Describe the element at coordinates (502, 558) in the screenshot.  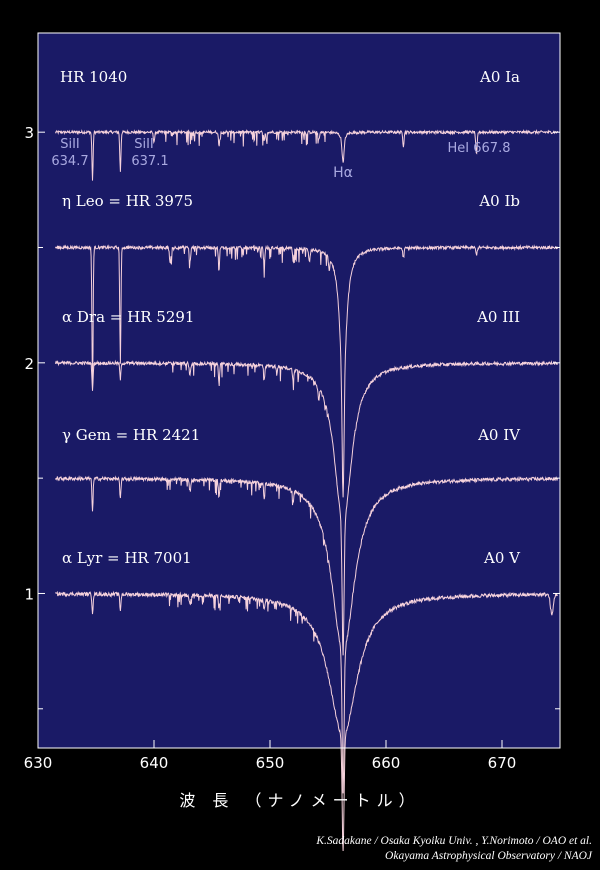
I see `spectral-type-5: A0 V` at that location.